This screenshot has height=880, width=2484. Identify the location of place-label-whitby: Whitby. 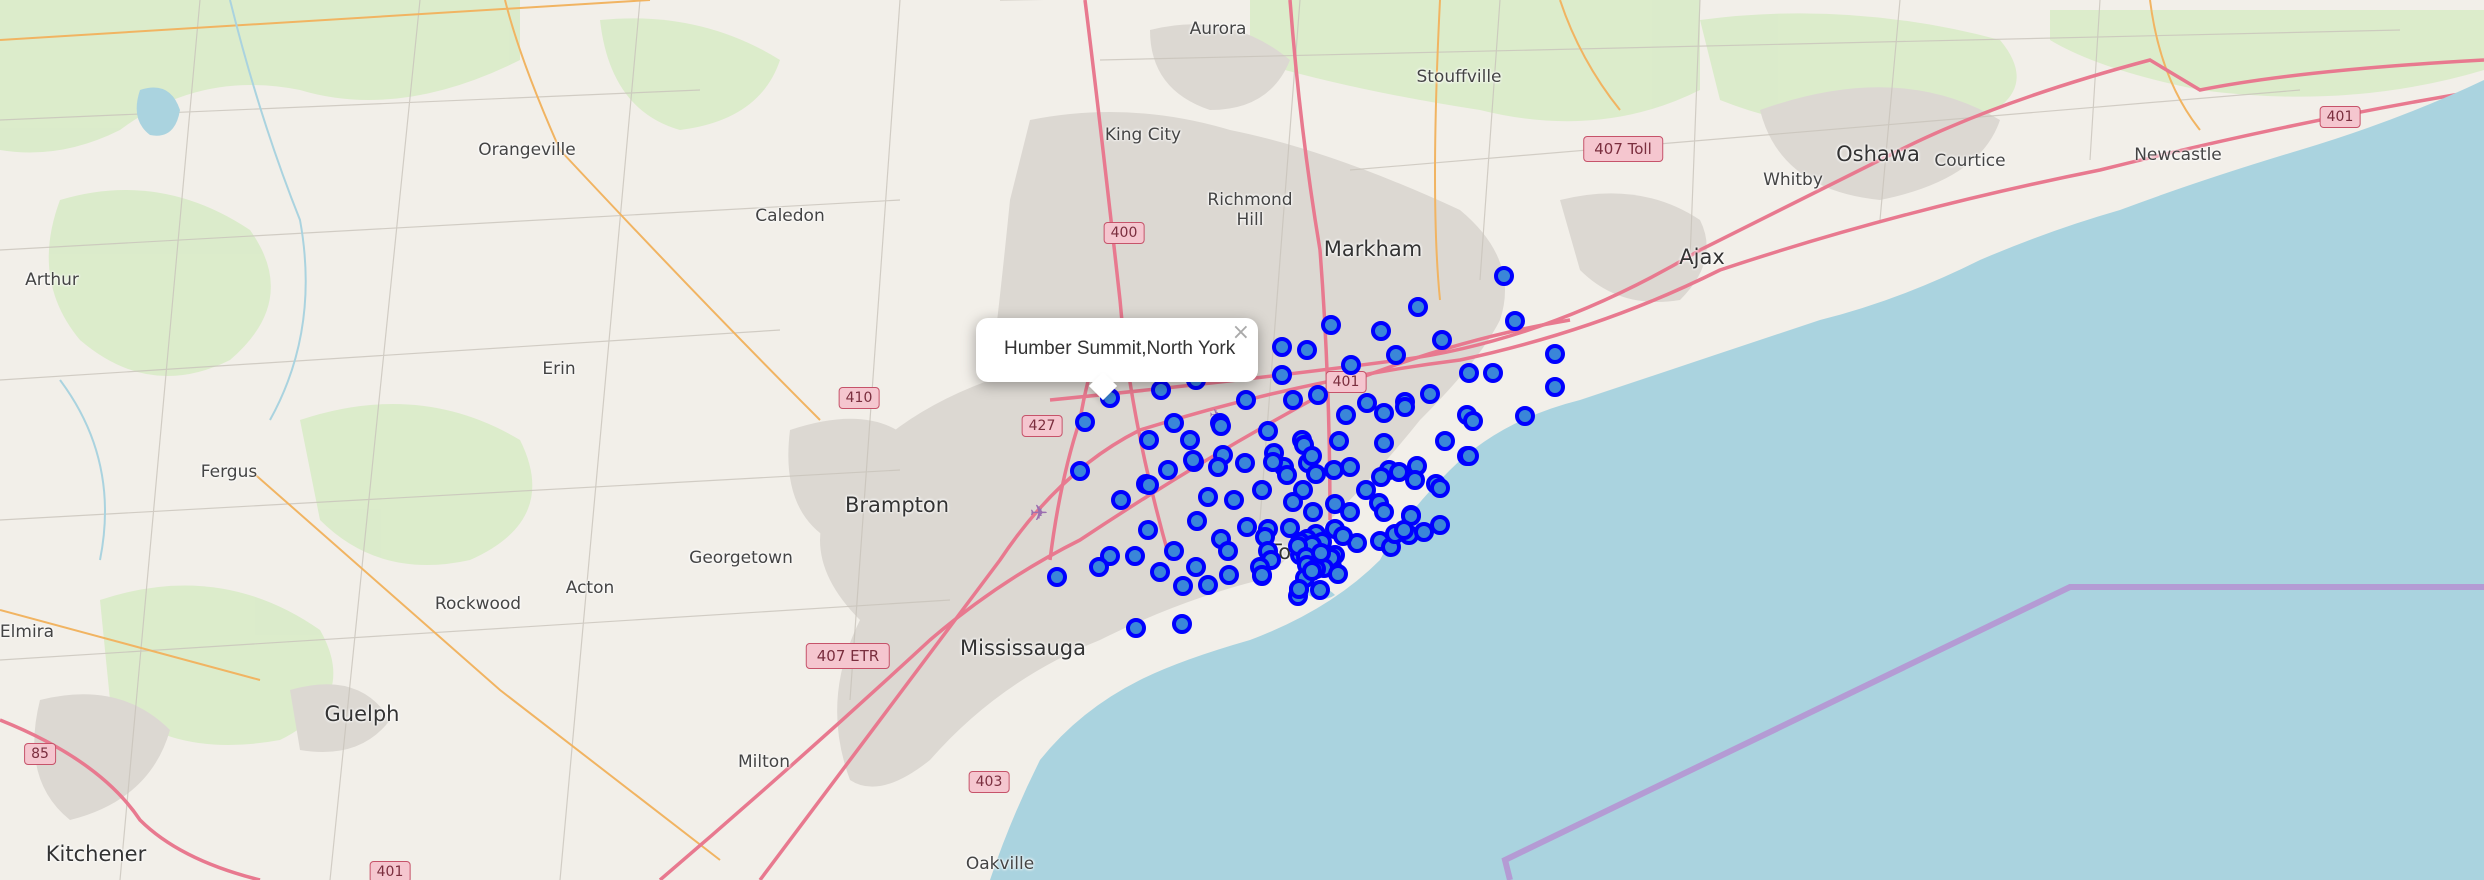
(1793, 180).